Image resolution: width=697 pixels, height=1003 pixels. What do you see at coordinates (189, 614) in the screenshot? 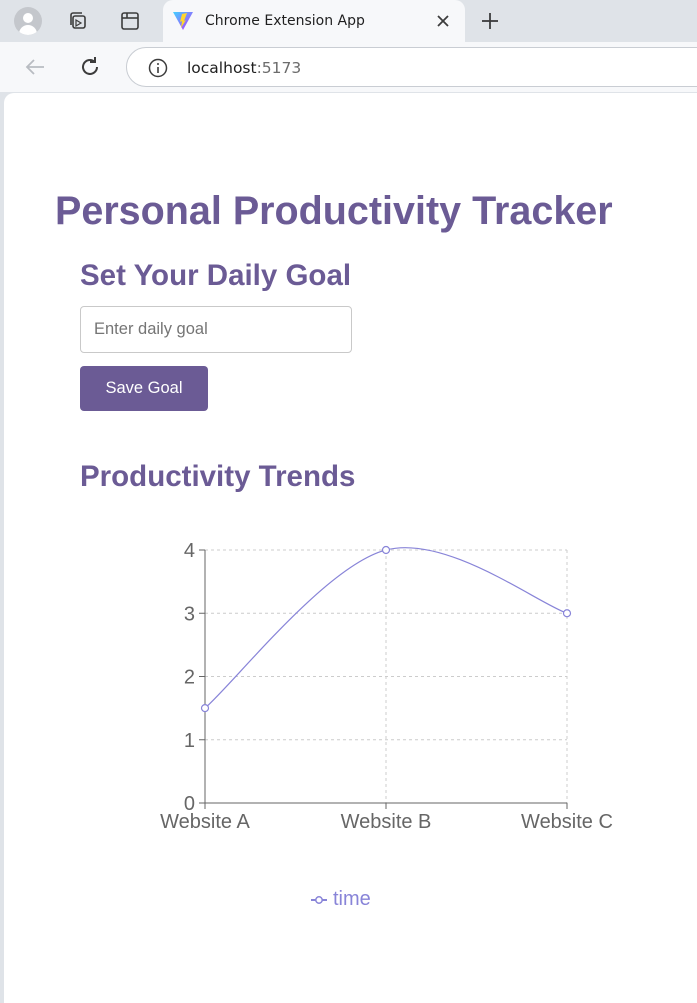
I see `y-tick-label: 3` at bounding box center [189, 614].